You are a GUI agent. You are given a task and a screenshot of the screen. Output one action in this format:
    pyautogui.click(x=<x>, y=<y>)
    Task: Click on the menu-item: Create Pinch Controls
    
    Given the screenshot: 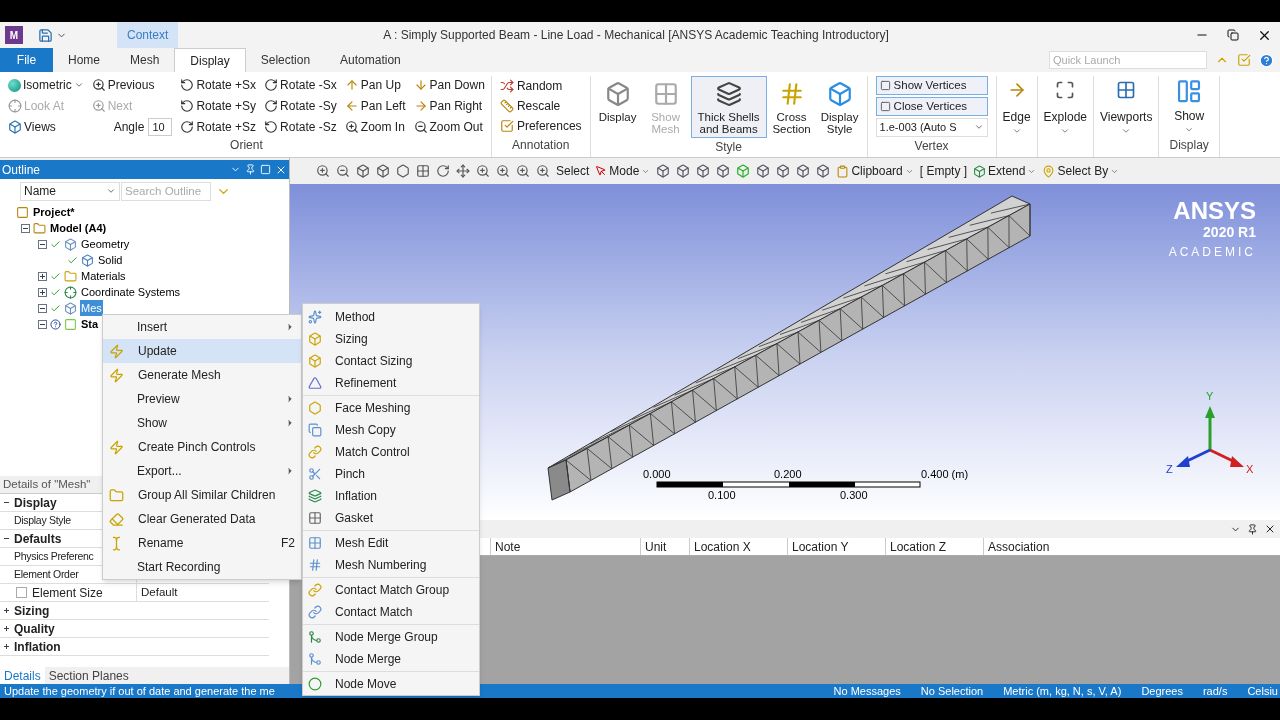 What is the action you would take?
    pyautogui.click(x=202, y=447)
    